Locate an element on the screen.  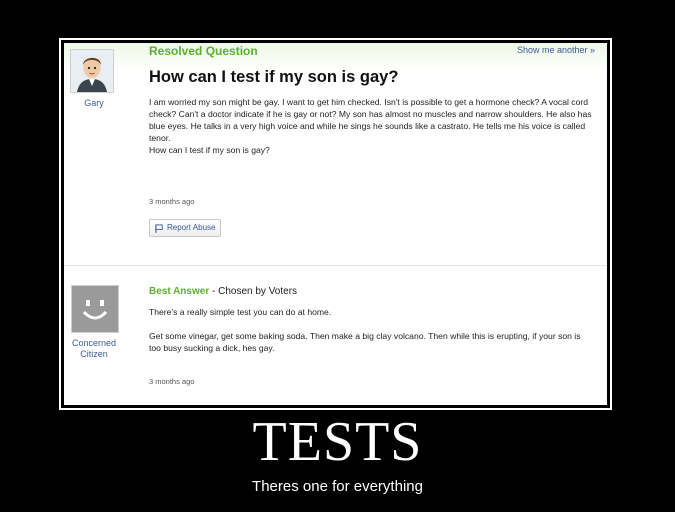
poster-subtitle: Theres one for everything is located at coordinates (337, 486).